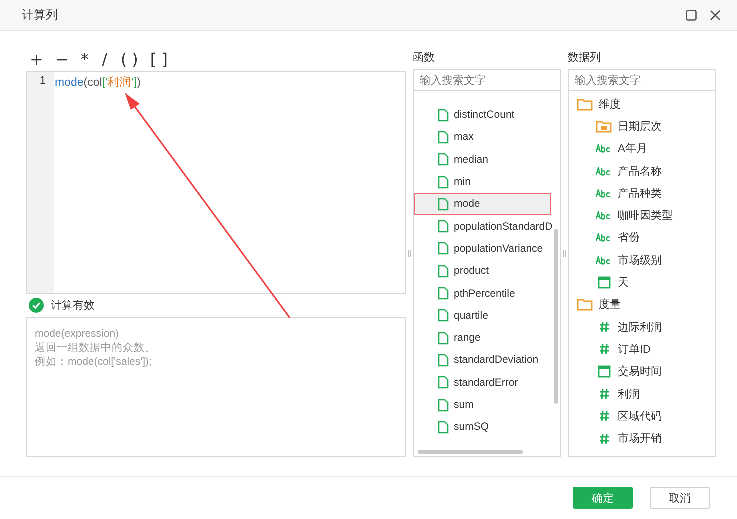  Describe the element at coordinates (642, 305) in the screenshot. I see `tree-item: 度量` at that location.